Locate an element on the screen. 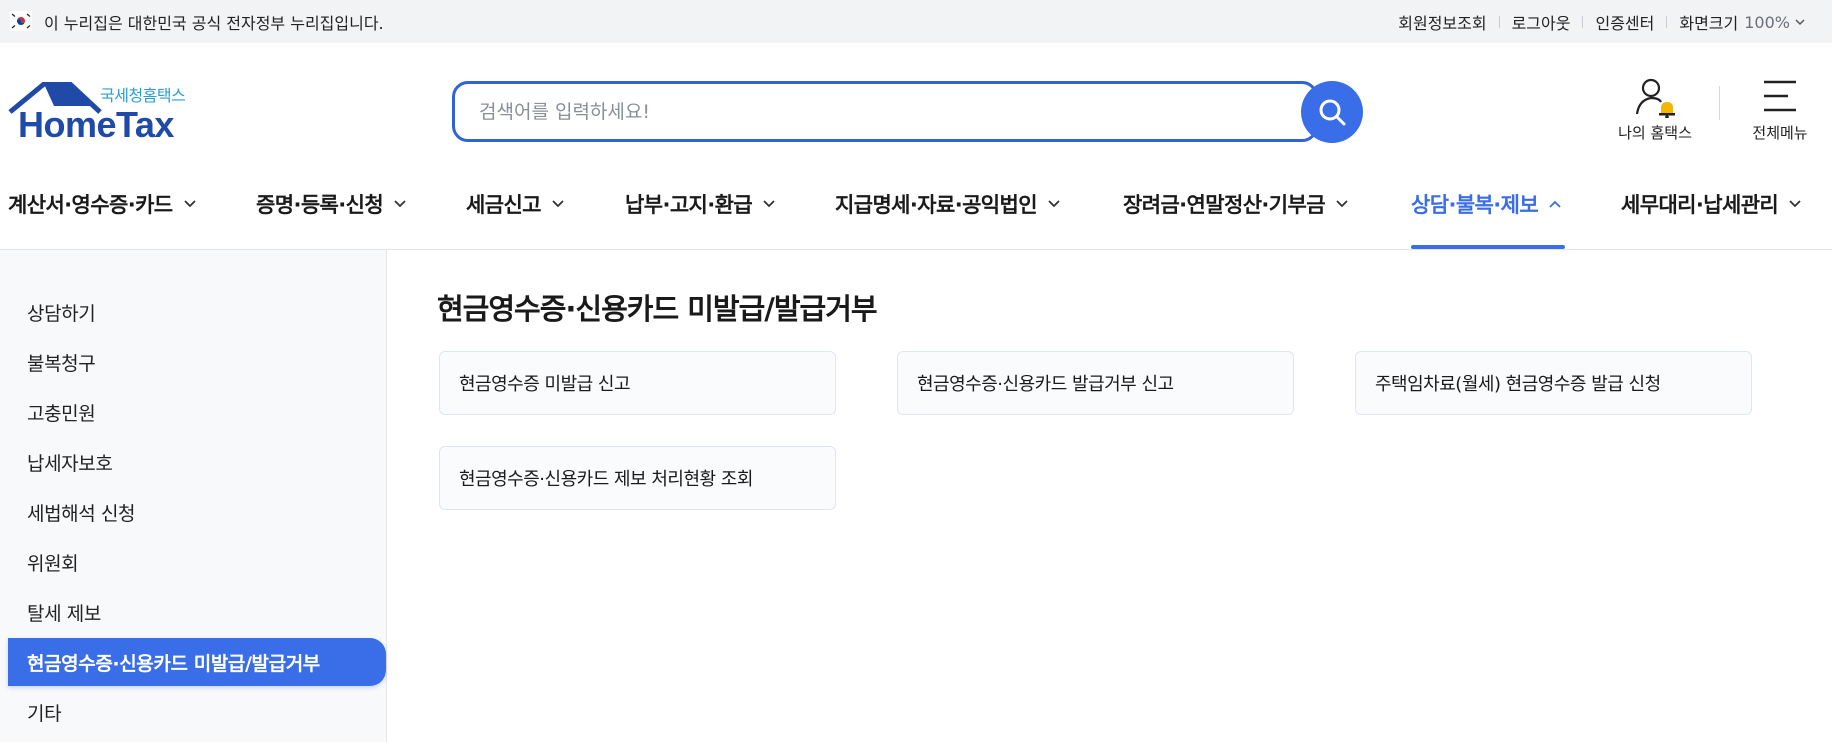 This screenshot has width=1832, height=742. gnb-item-tax-return: 세금신고 is located at coordinates (515, 204).